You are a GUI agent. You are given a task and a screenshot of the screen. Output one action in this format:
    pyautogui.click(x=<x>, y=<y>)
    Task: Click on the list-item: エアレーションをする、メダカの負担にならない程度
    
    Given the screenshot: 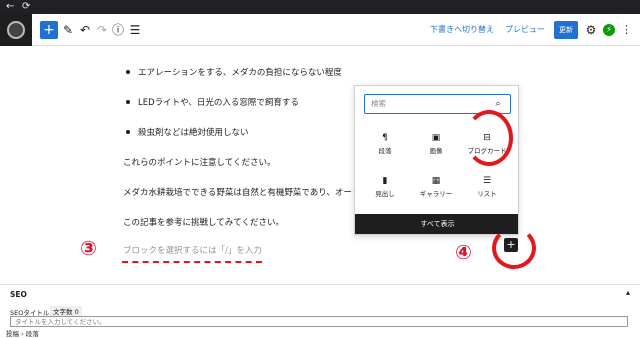 What is the action you would take?
    pyautogui.click(x=234, y=72)
    